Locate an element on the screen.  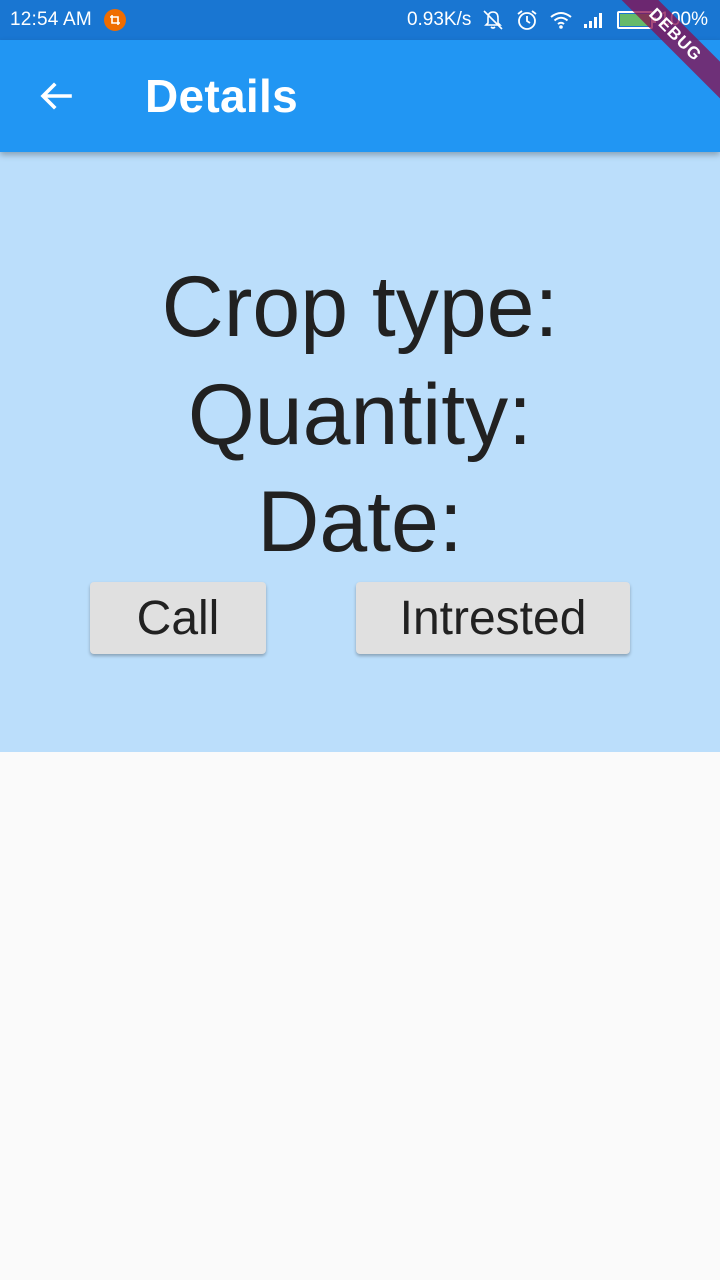
mute-vibrate-icon is located at coordinates (493, 20).